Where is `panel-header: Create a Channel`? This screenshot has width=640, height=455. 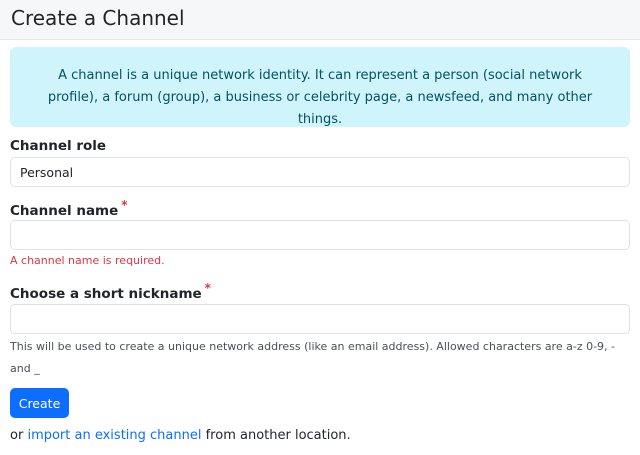 panel-header: Create a Channel is located at coordinates (320, 20).